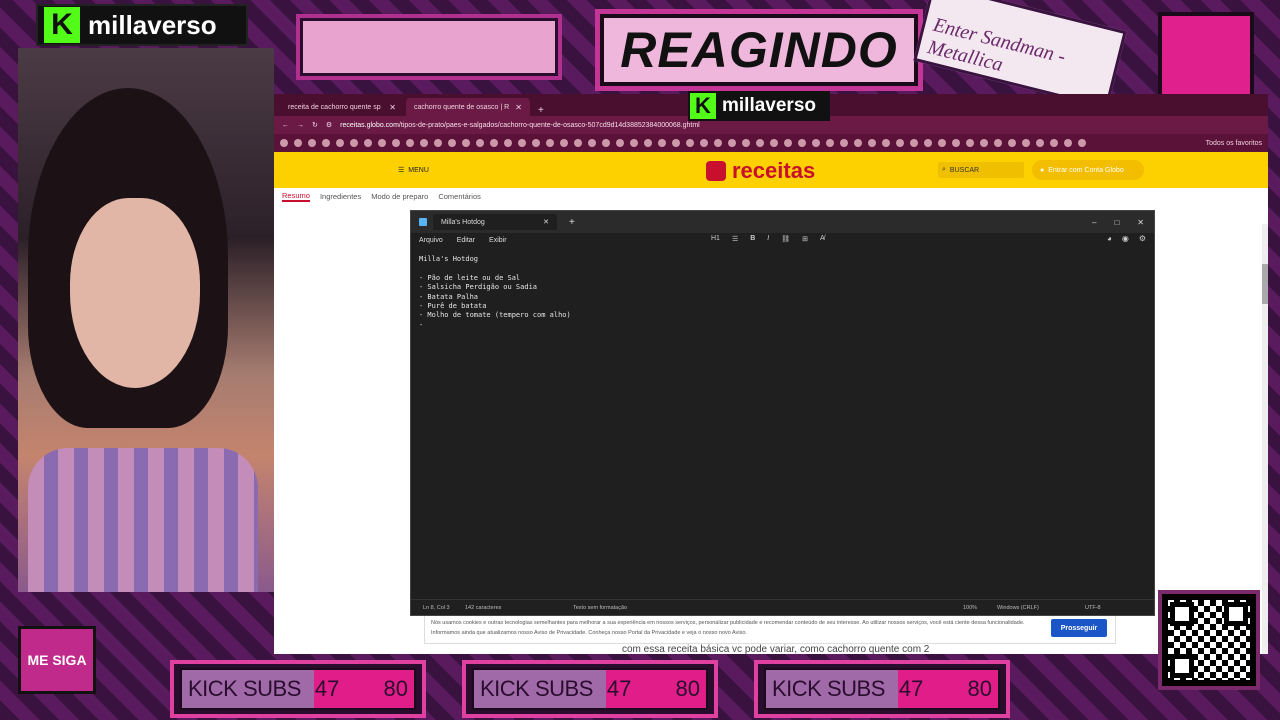 The width and height of the screenshot is (1280, 720). Describe the element at coordinates (413, 170) in the screenshot. I see `menu-button: ☰ MENU` at that location.